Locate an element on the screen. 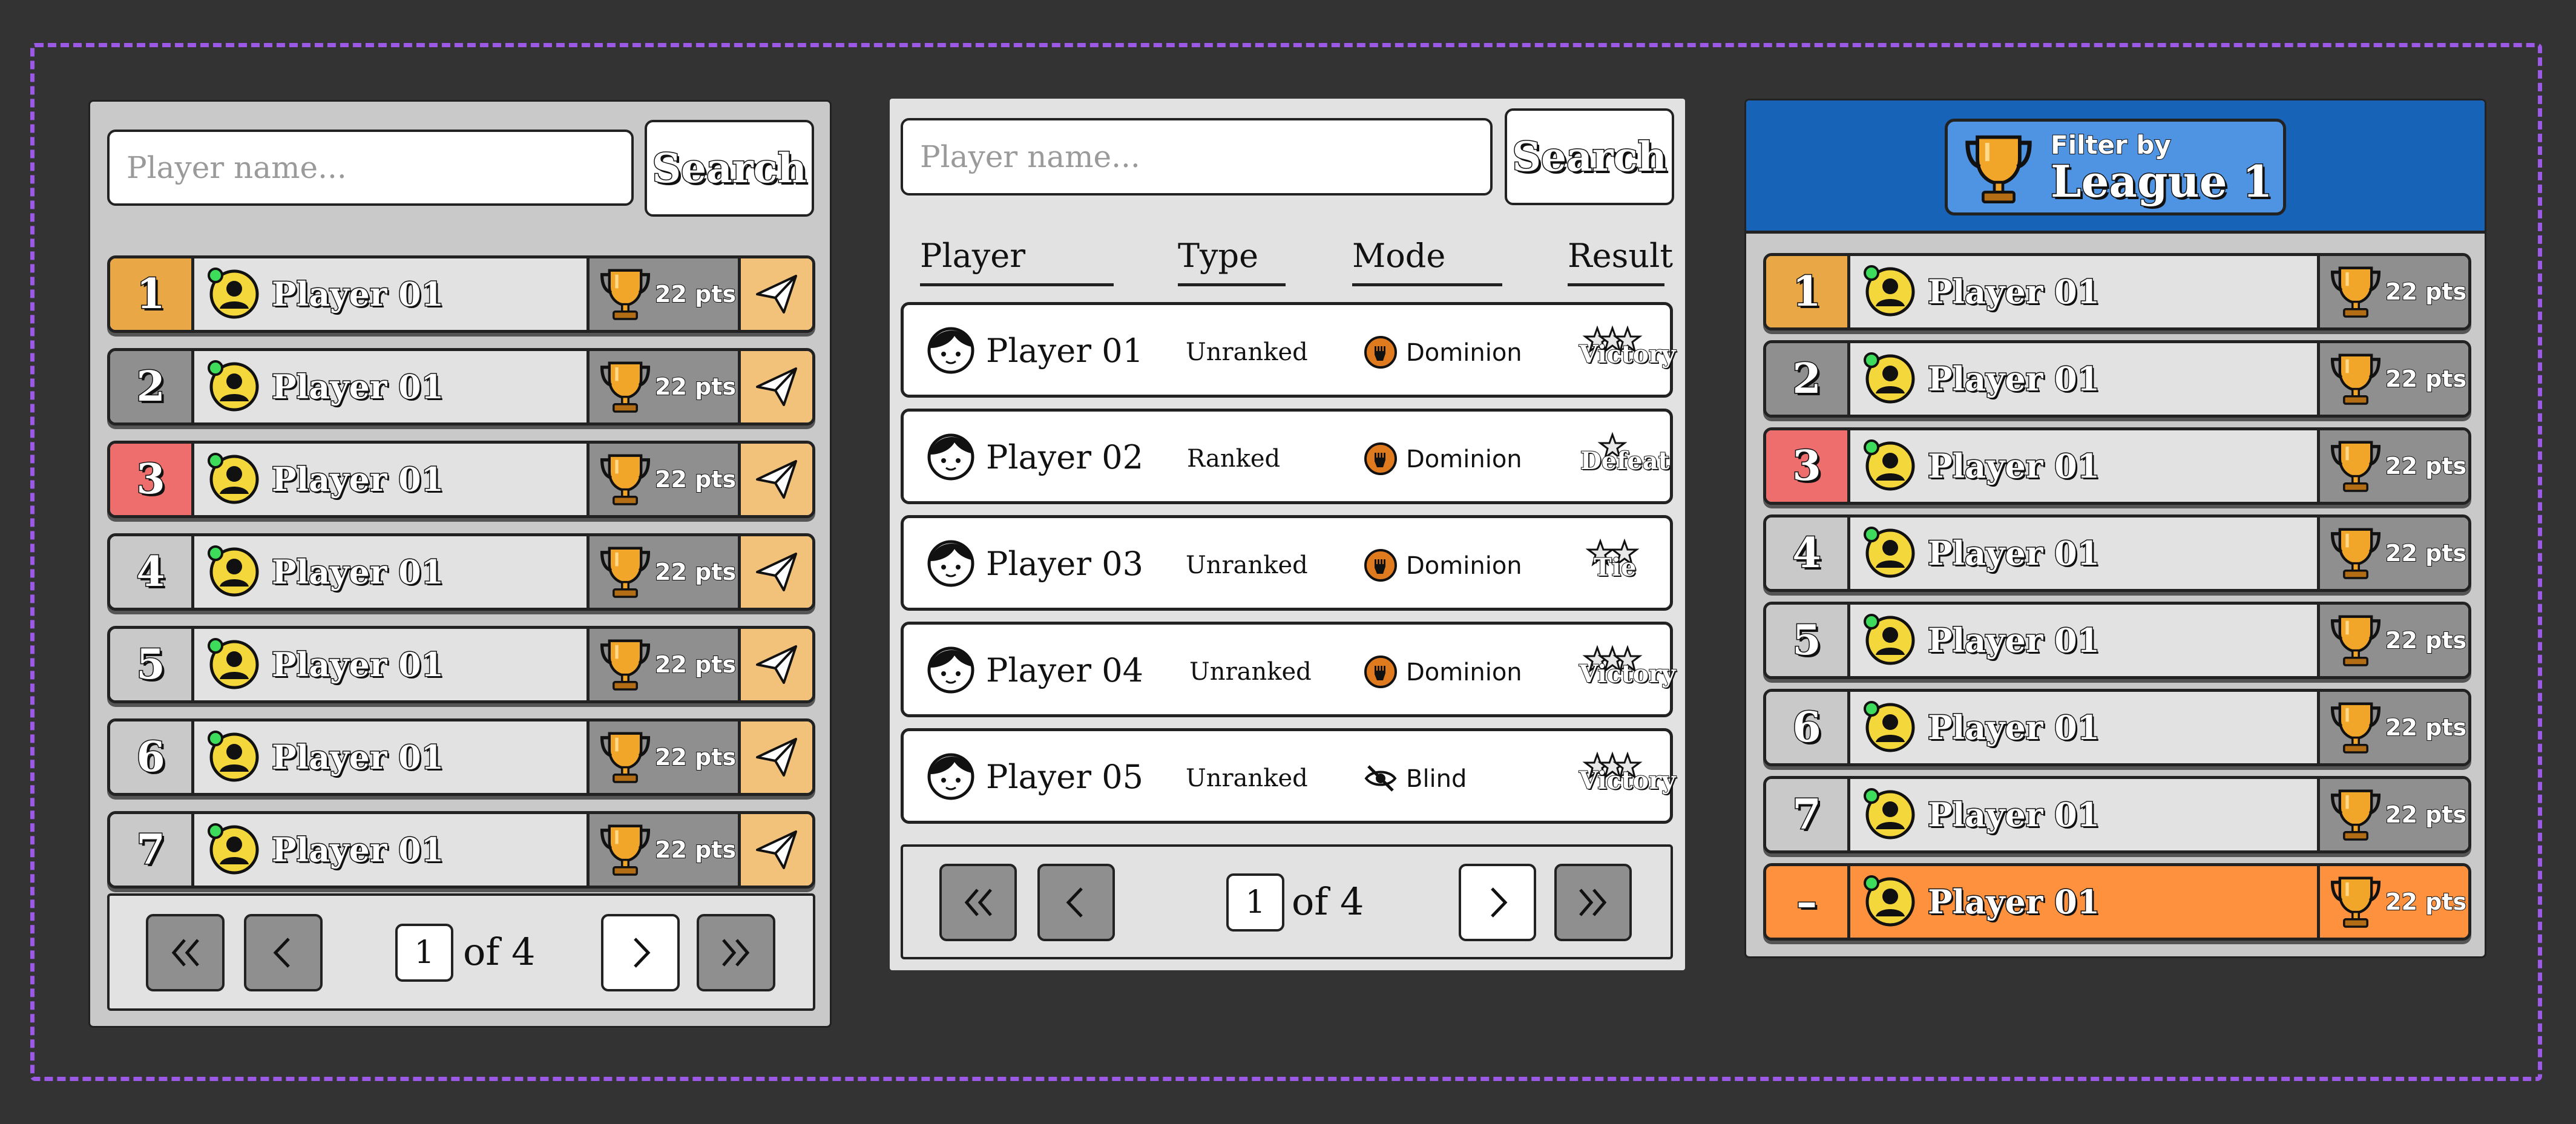 The height and width of the screenshot is (1124, 2576). rank-number: 5 is located at coordinates (1808, 640).